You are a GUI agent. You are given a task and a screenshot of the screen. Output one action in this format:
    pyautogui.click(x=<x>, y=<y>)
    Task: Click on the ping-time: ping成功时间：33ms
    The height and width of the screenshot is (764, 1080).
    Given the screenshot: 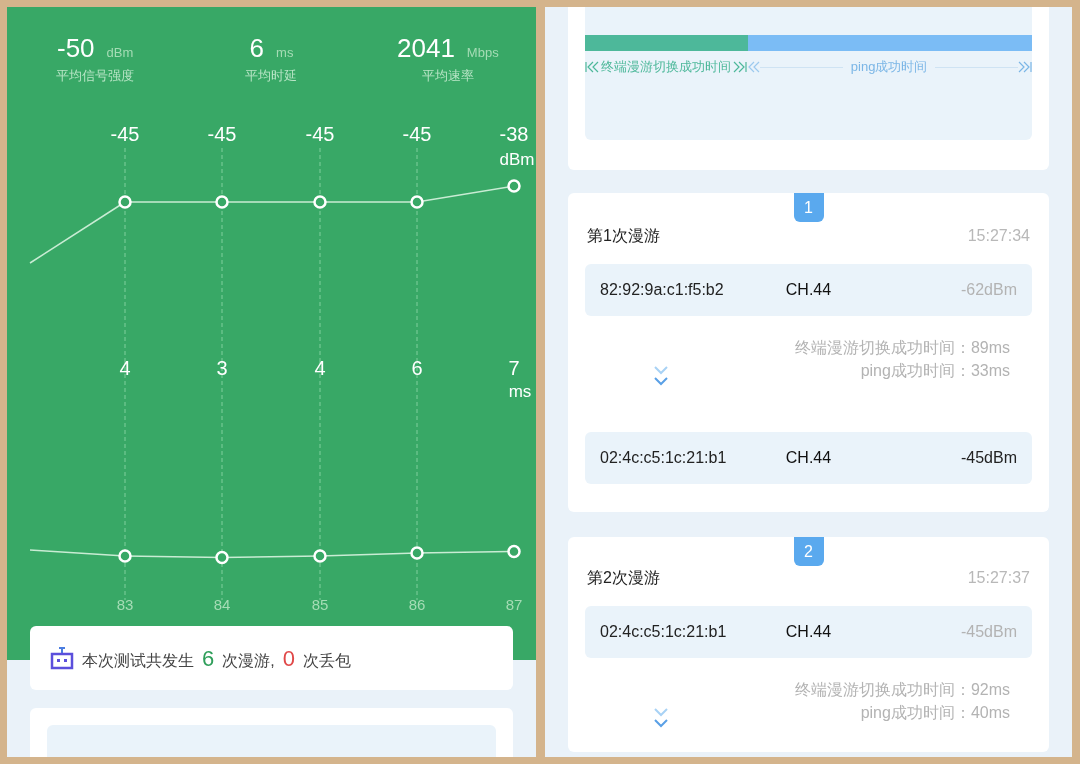 What is the action you would take?
    pyautogui.click(x=935, y=371)
    